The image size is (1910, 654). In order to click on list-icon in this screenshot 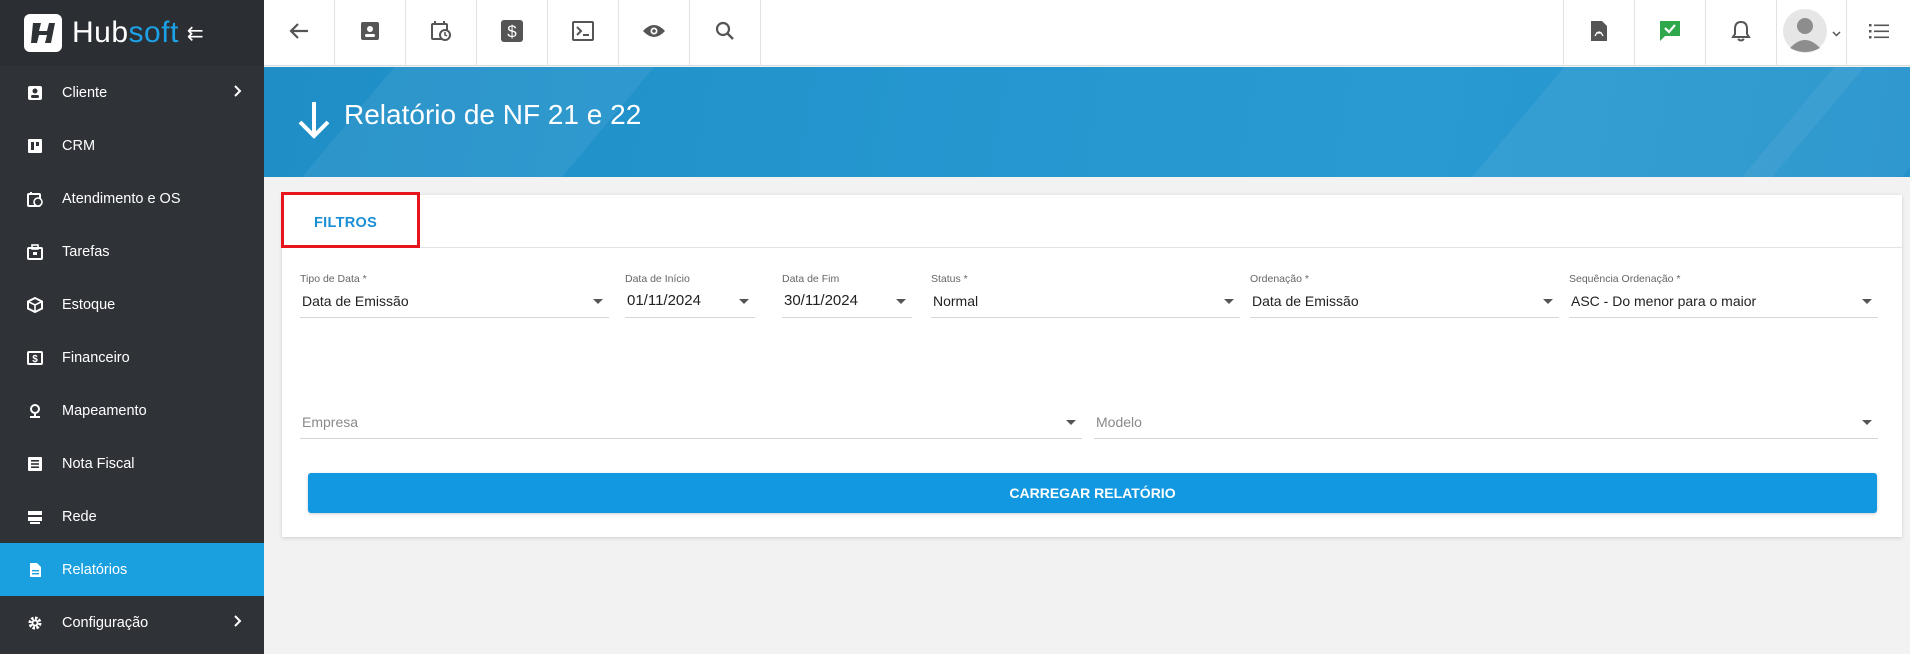, I will do `click(1878, 33)`.